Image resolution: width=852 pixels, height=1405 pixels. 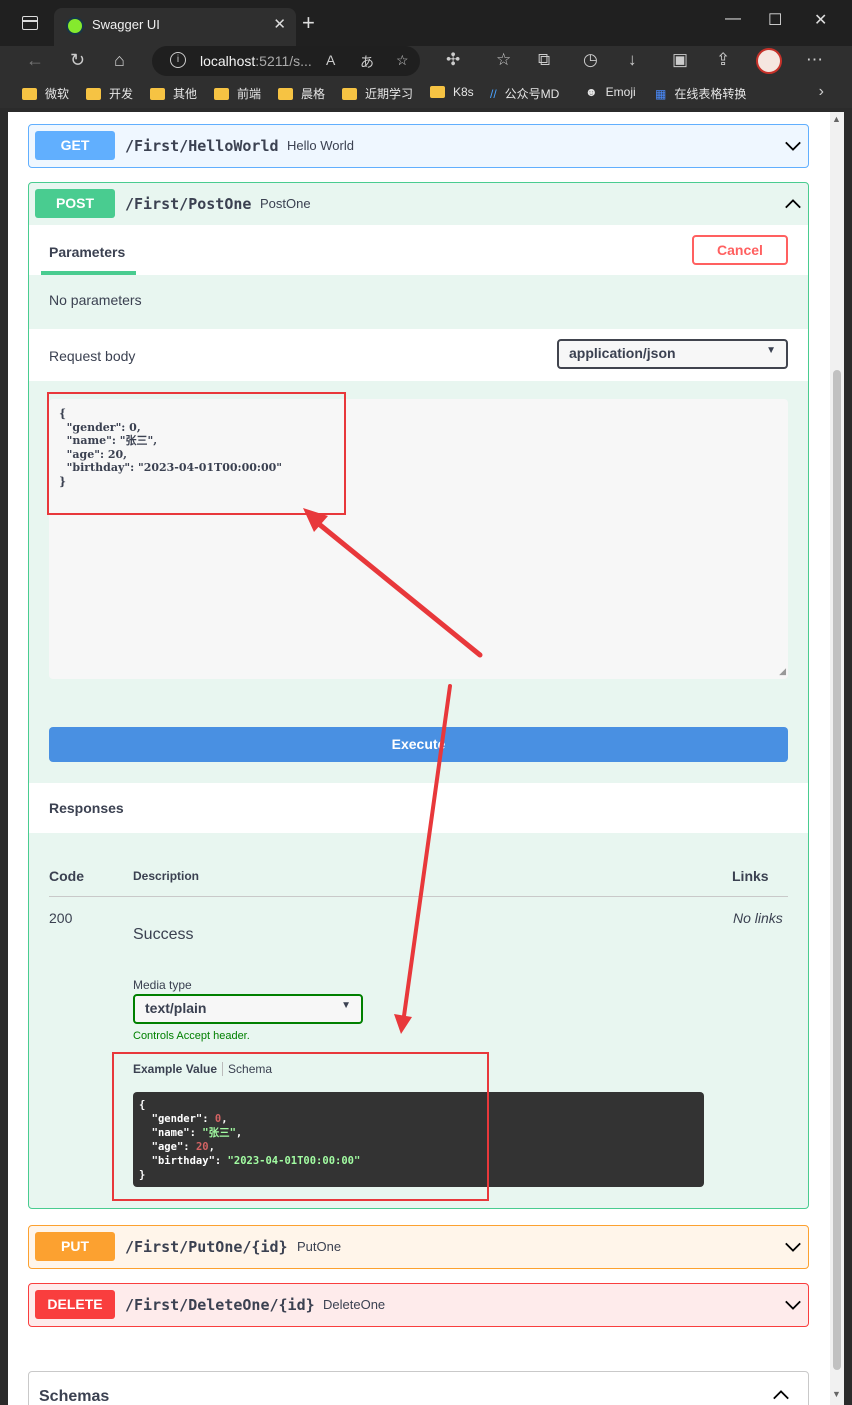 What do you see at coordinates (74, 1396) in the screenshot?
I see `schemas-title: Schemas` at bounding box center [74, 1396].